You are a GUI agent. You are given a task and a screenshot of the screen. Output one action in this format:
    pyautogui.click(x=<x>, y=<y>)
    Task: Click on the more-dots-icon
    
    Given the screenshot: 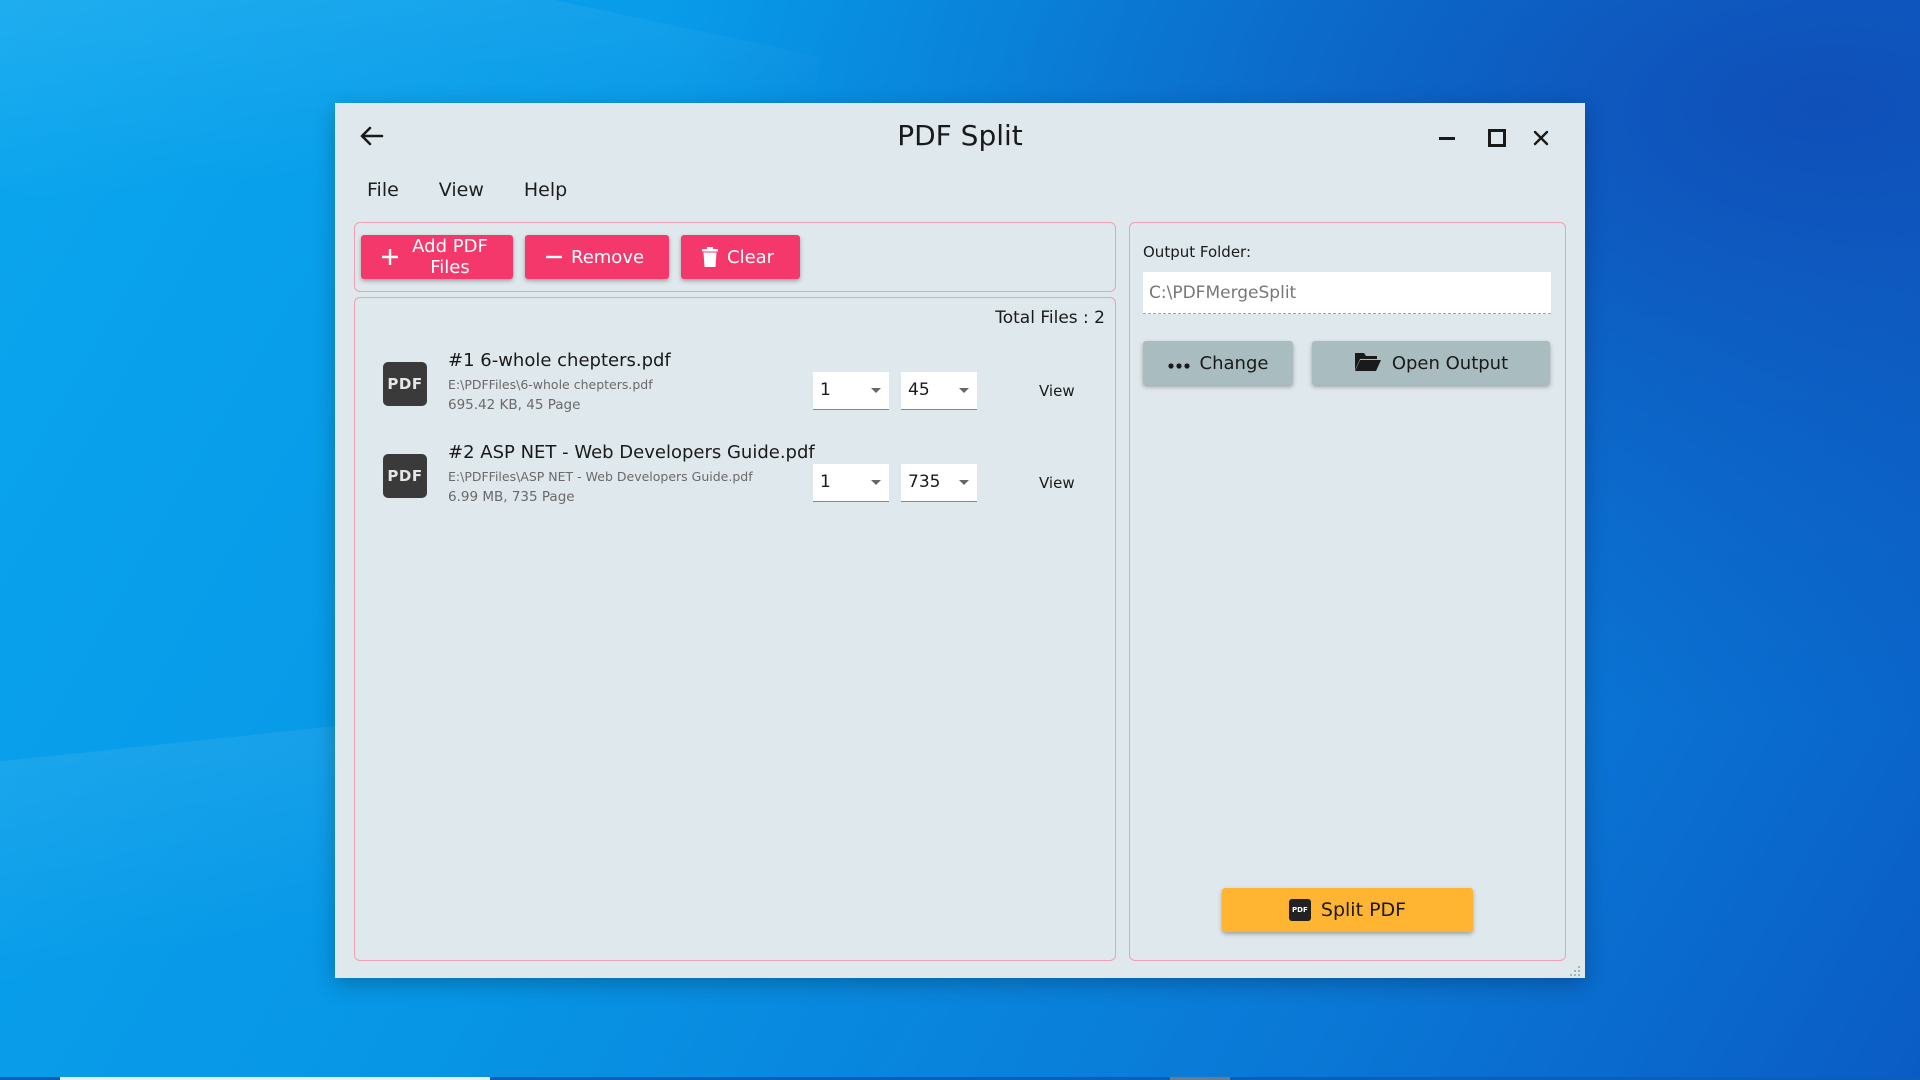 What is the action you would take?
    pyautogui.click(x=1178, y=363)
    